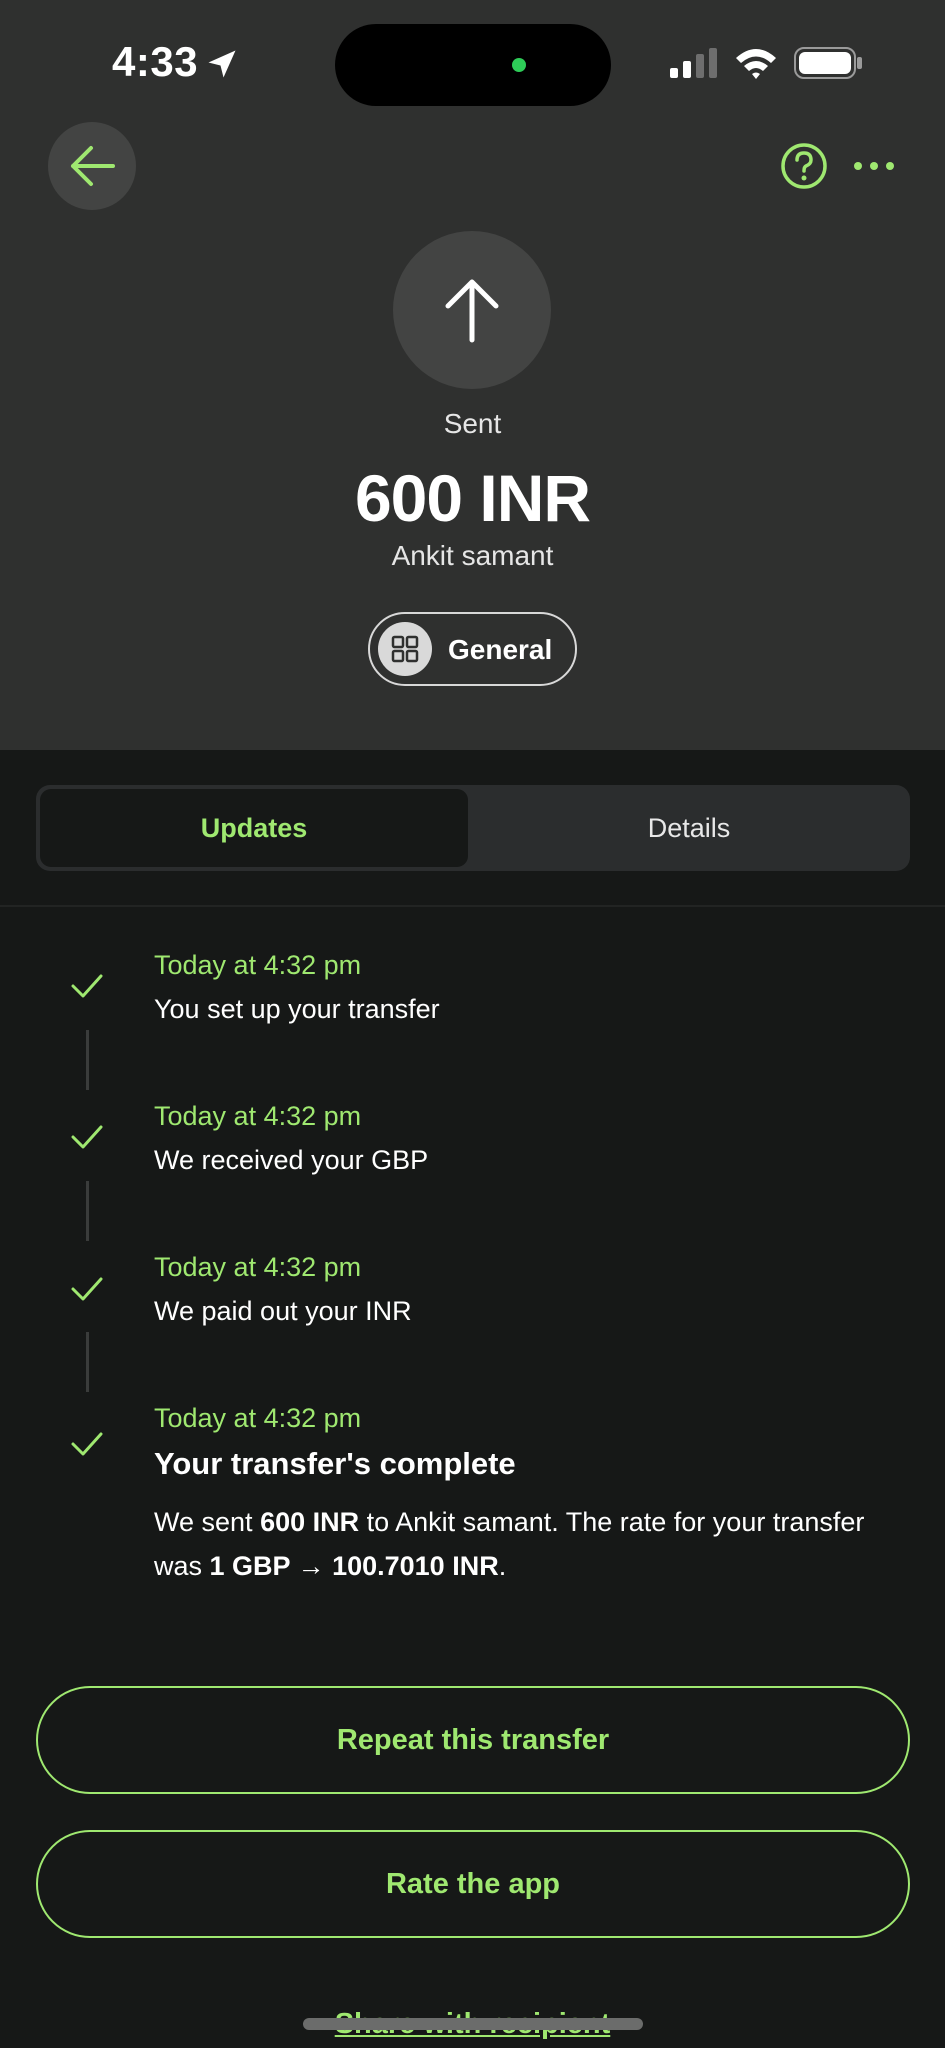  I want to click on camera-indicator, so click(519, 65).